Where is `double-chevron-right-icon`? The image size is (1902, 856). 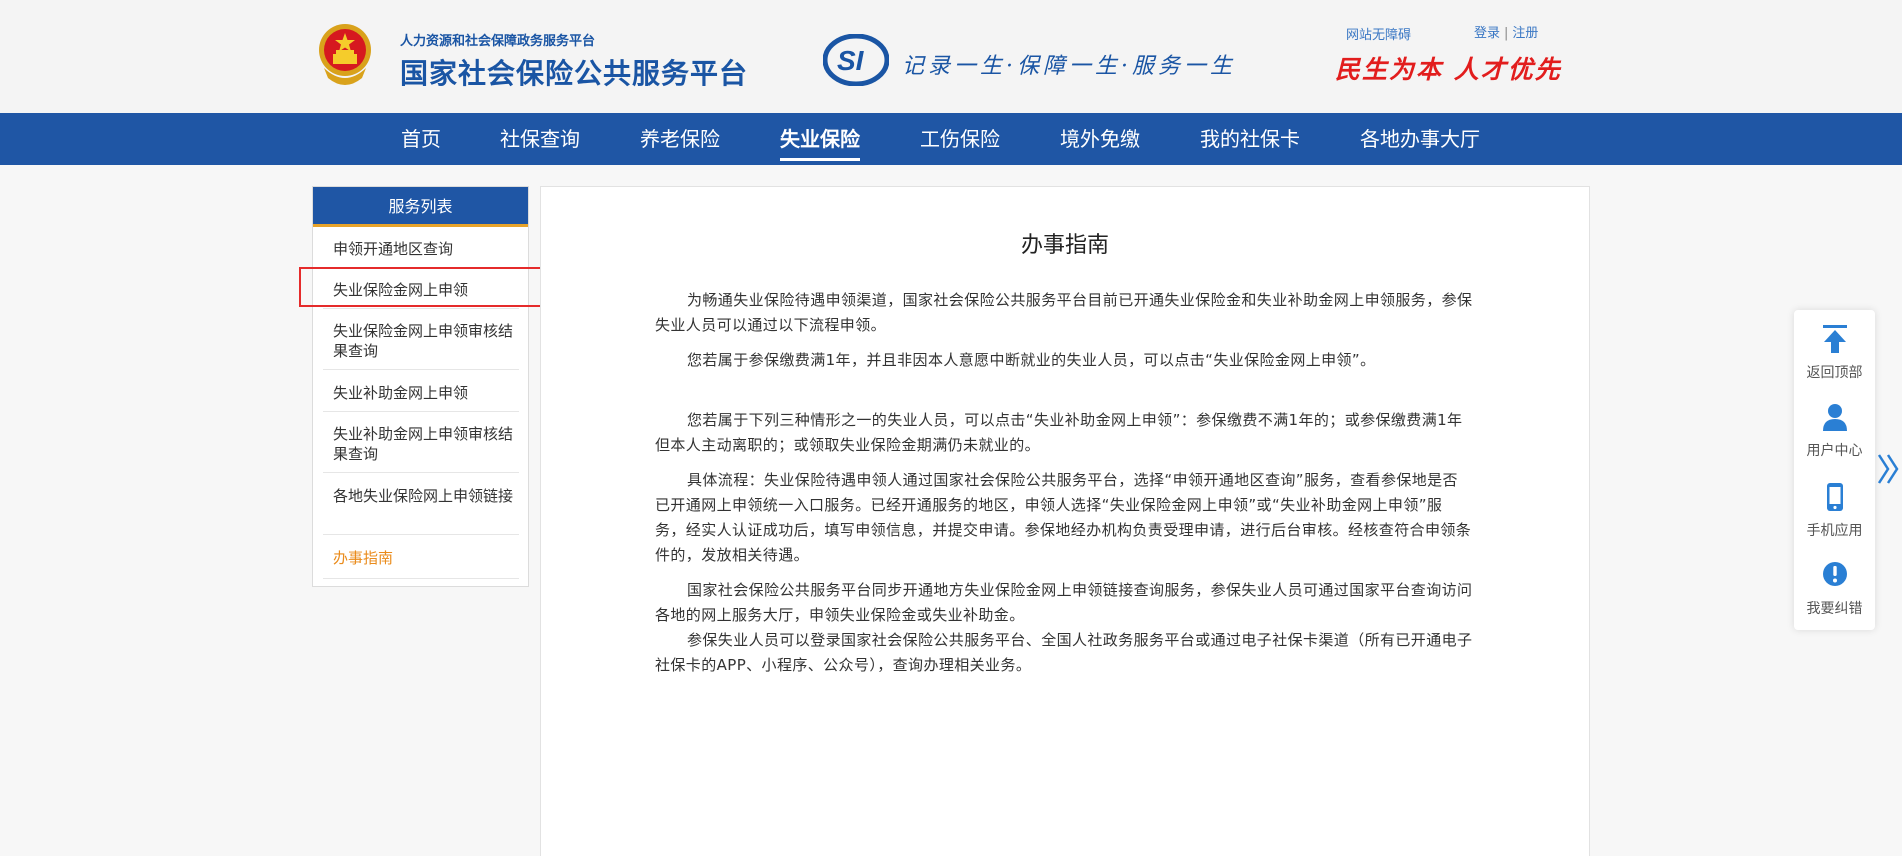 double-chevron-right-icon is located at coordinates (1889, 469).